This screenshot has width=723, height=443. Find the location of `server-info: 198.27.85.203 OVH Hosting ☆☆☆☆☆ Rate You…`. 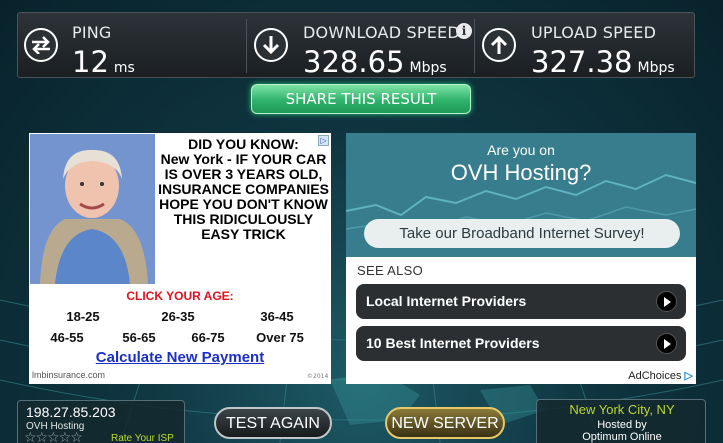

server-info: 198.27.85.203 OVH Hosting ☆☆☆☆☆ Rate You… is located at coordinates (101, 421).